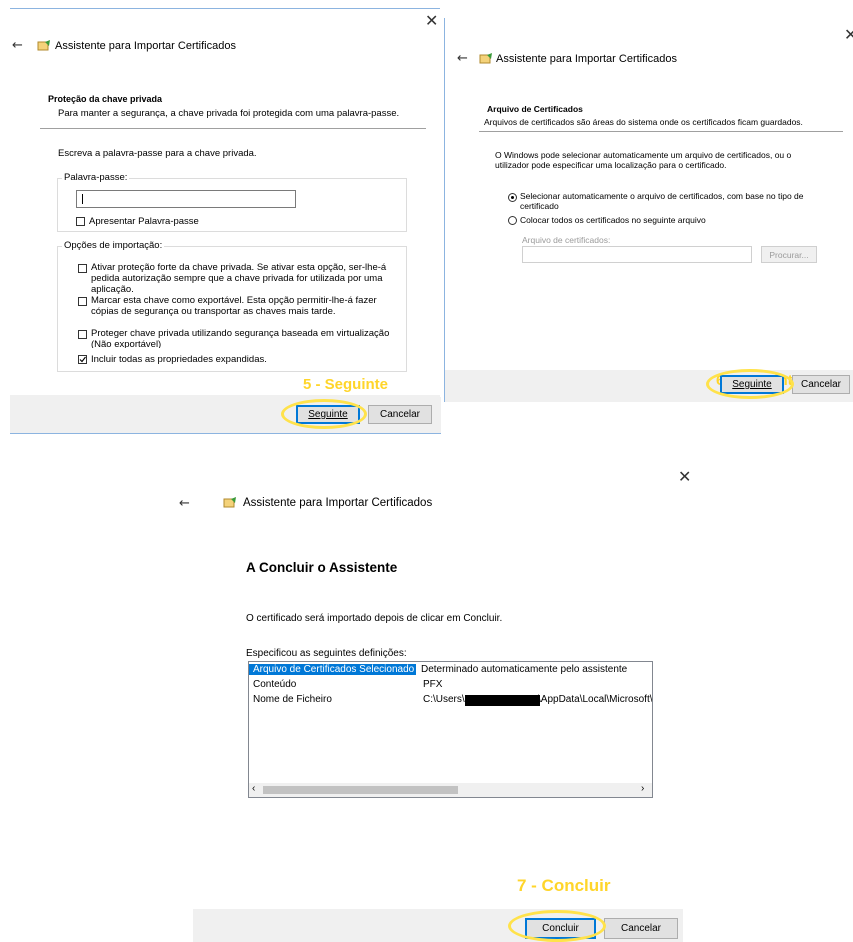 This screenshot has width=853, height=942. I want to click on step5-bottom-border, so click(225, 433).